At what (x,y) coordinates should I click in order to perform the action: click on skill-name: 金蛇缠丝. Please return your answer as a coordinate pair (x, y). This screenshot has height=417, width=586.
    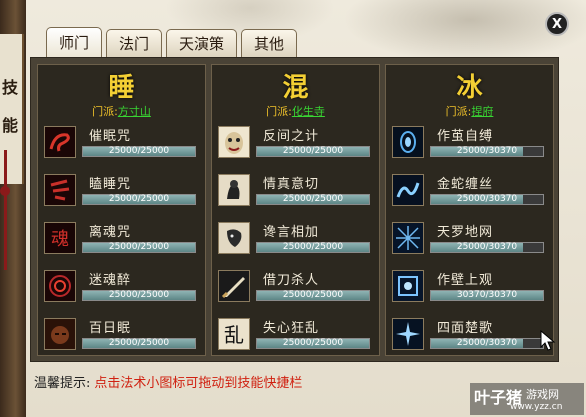
    Looking at the image, I should click on (465, 184).